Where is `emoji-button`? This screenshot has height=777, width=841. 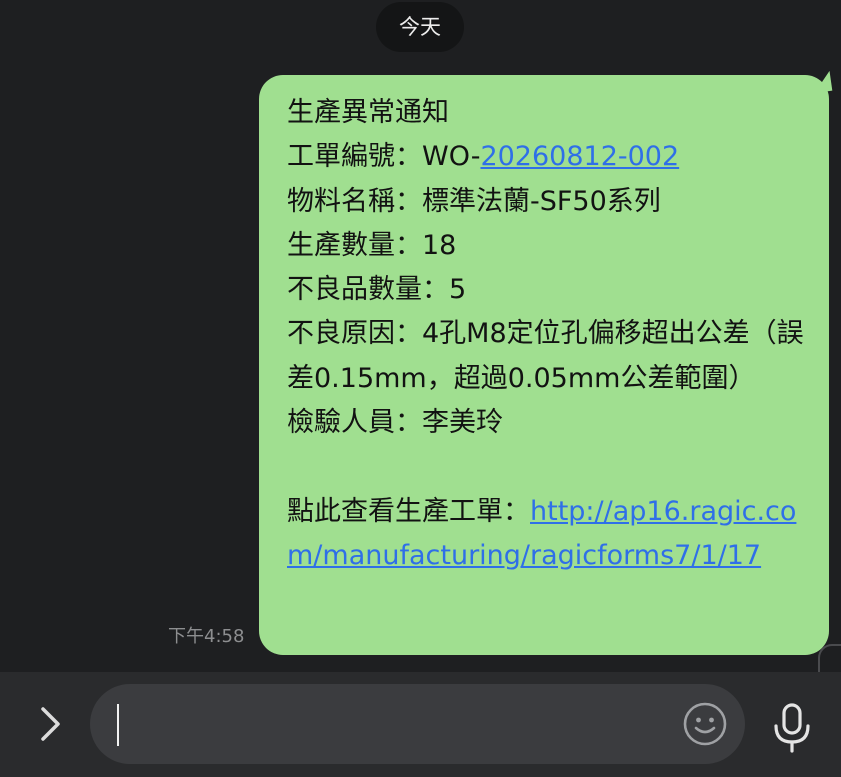 emoji-button is located at coordinates (705, 724).